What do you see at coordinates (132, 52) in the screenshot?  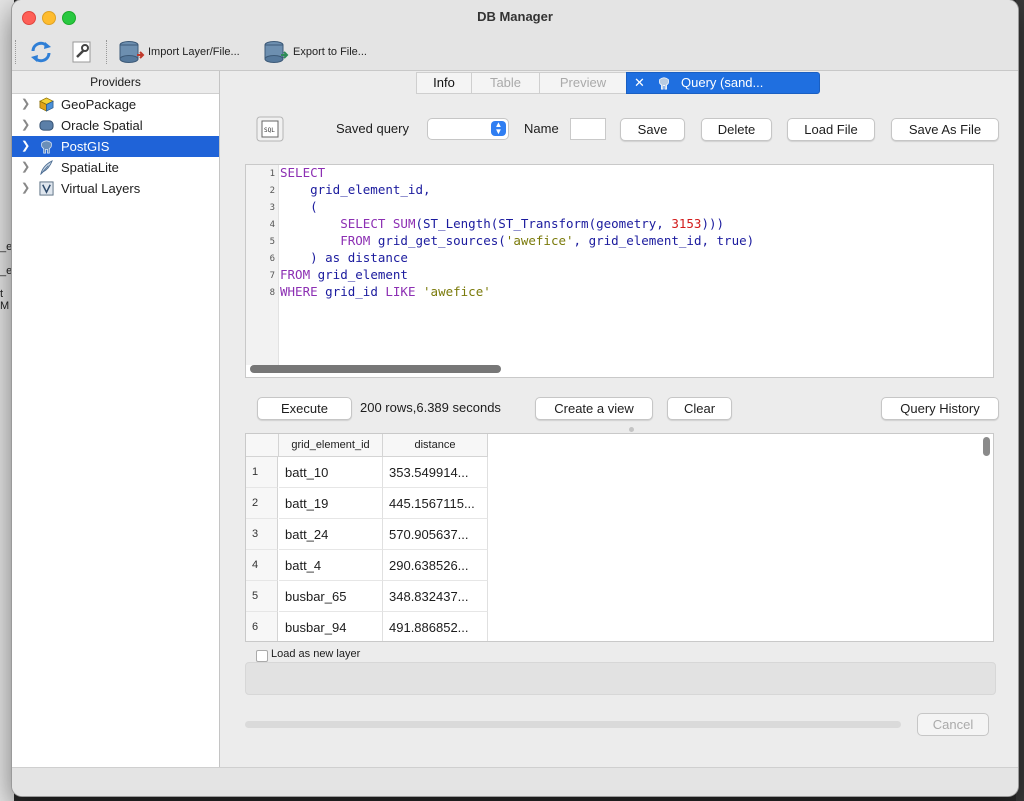 I see `database-import-icon` at bounding box center [132, 52].